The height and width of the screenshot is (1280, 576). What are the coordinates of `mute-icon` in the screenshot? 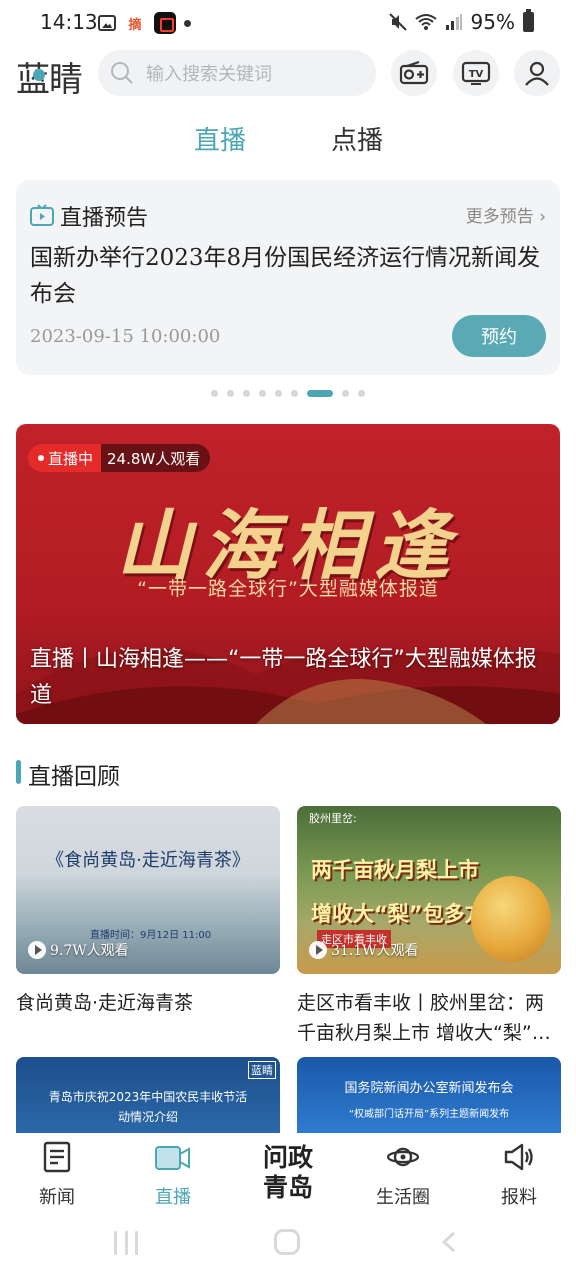 It's located at (397, 22).